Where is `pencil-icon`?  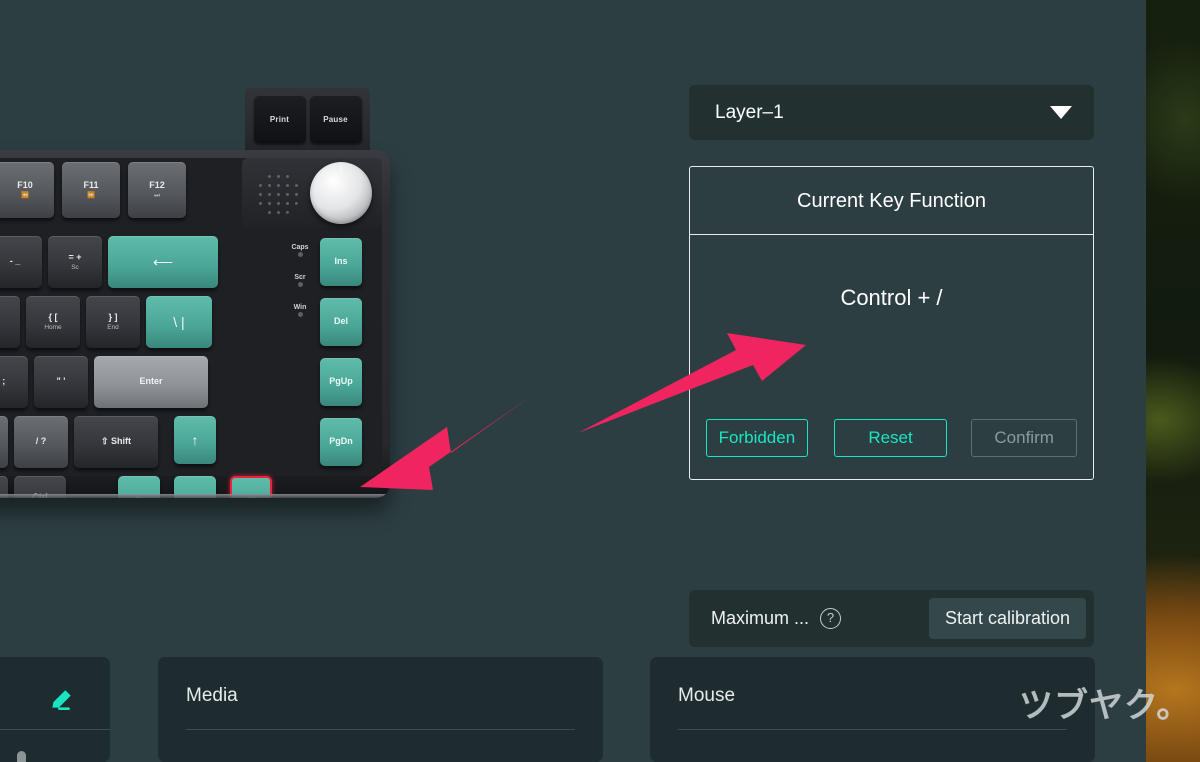
pencil-icon is located at coordinates (61, 700).